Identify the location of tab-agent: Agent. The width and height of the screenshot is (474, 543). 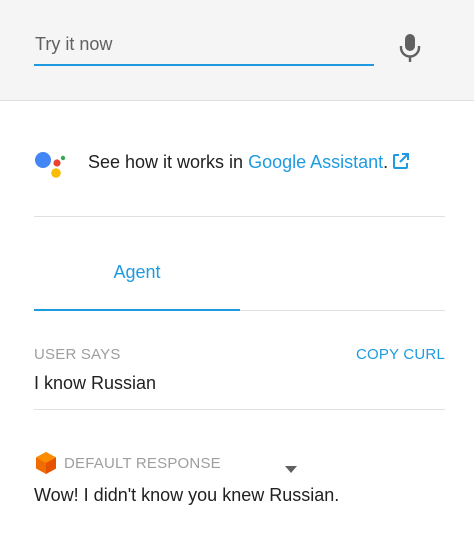
(137, 280).